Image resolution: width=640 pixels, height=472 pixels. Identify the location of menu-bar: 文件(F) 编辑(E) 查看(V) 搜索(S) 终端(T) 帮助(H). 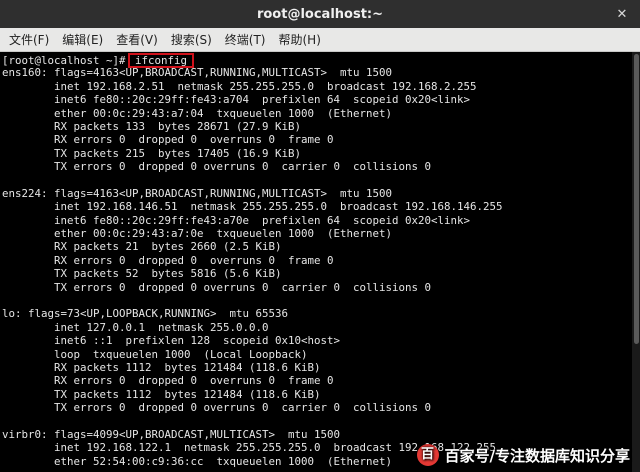
(320, 40).